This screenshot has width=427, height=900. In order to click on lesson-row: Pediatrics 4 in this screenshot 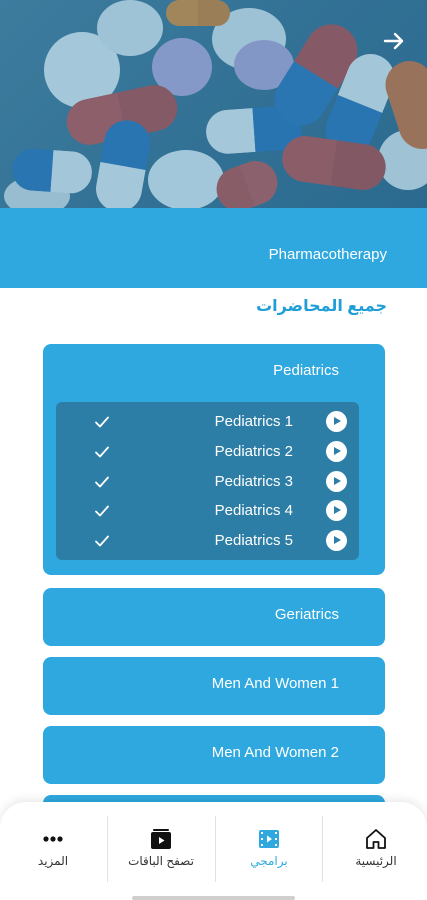, I will do `click(207, 512)`.